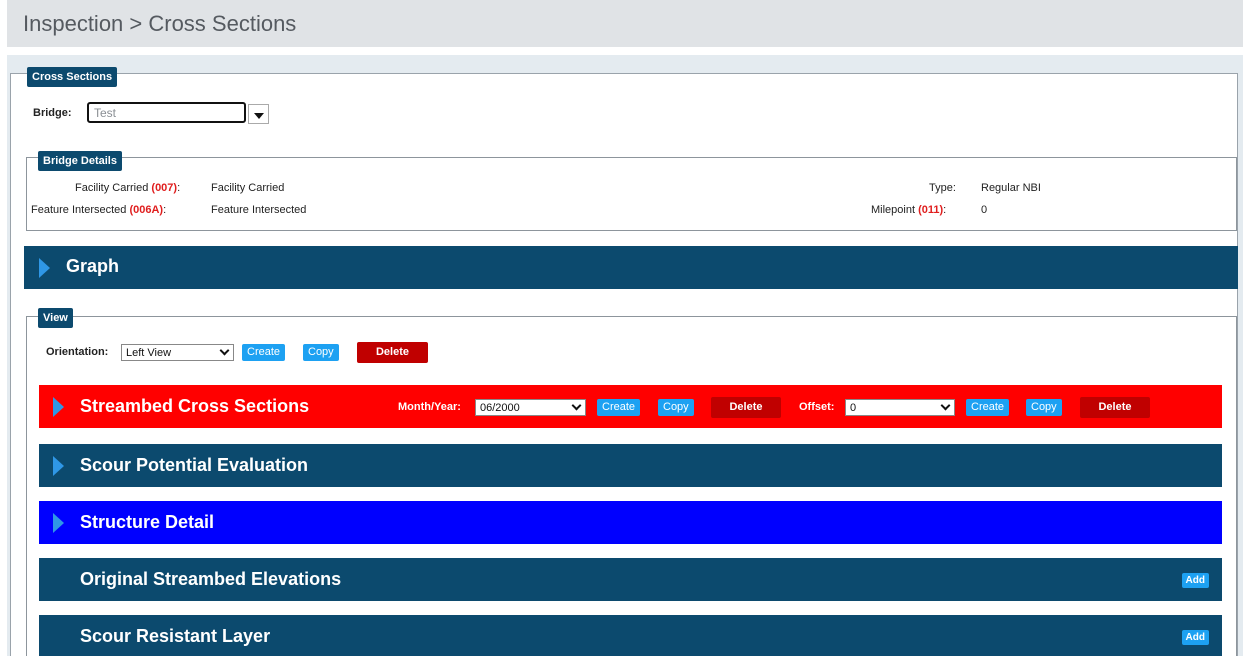 The image size is (1250, 656). What do you see at coordinates (500, 408) in the screenshot?
I see `month-year-value: 06/2000` at bounding box center [500, 408].